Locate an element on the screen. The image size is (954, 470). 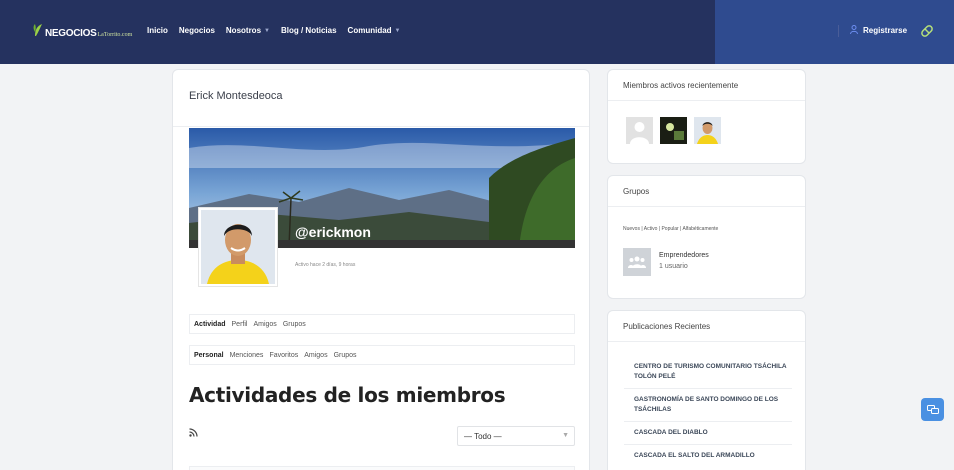
profile-avatar is located at coordinates (238, 247).